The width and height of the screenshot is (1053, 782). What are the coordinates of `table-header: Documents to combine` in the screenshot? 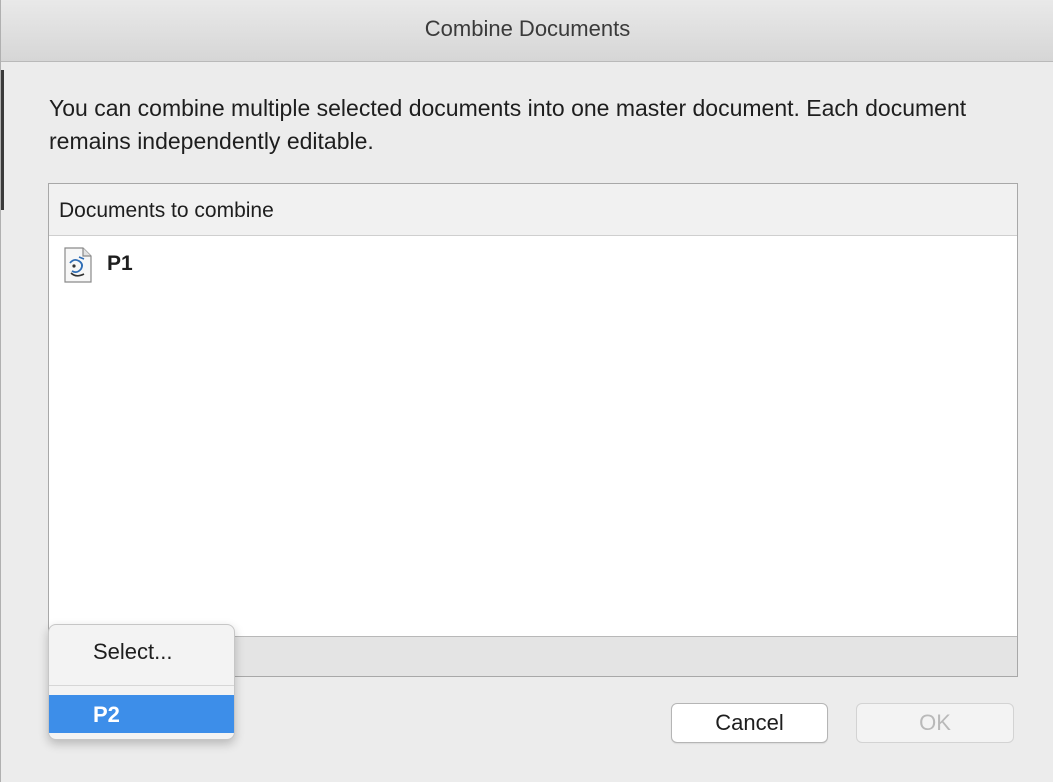 It's located at (533, 210).